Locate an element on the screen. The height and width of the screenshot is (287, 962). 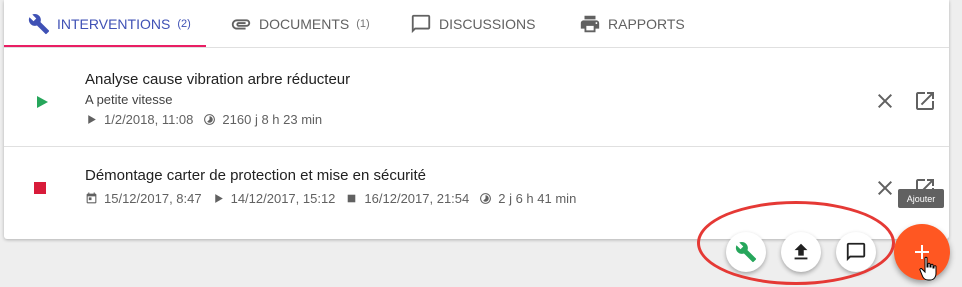
stop-icon is located at coordinates (40, 188).